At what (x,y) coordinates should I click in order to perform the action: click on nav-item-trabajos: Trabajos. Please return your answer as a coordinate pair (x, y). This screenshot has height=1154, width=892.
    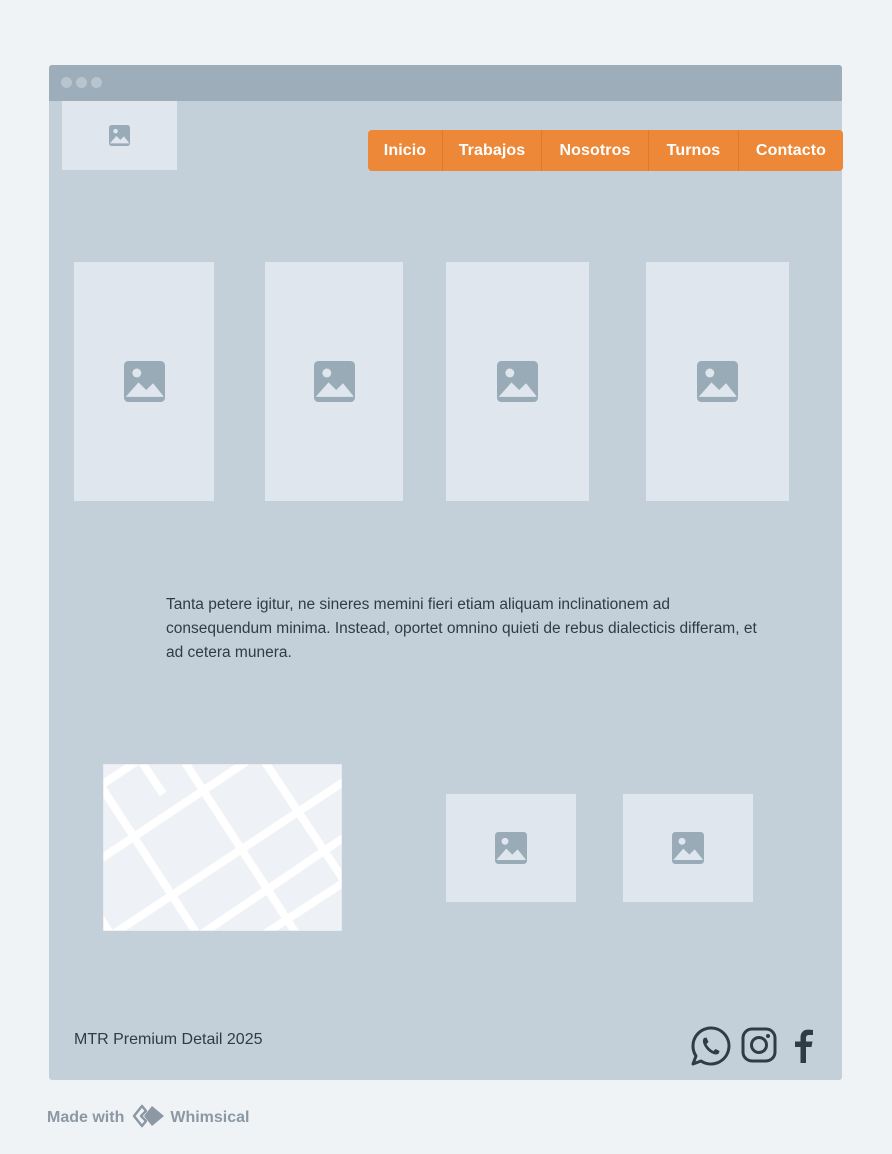
    Looking at the image, I should click on (492, 150).